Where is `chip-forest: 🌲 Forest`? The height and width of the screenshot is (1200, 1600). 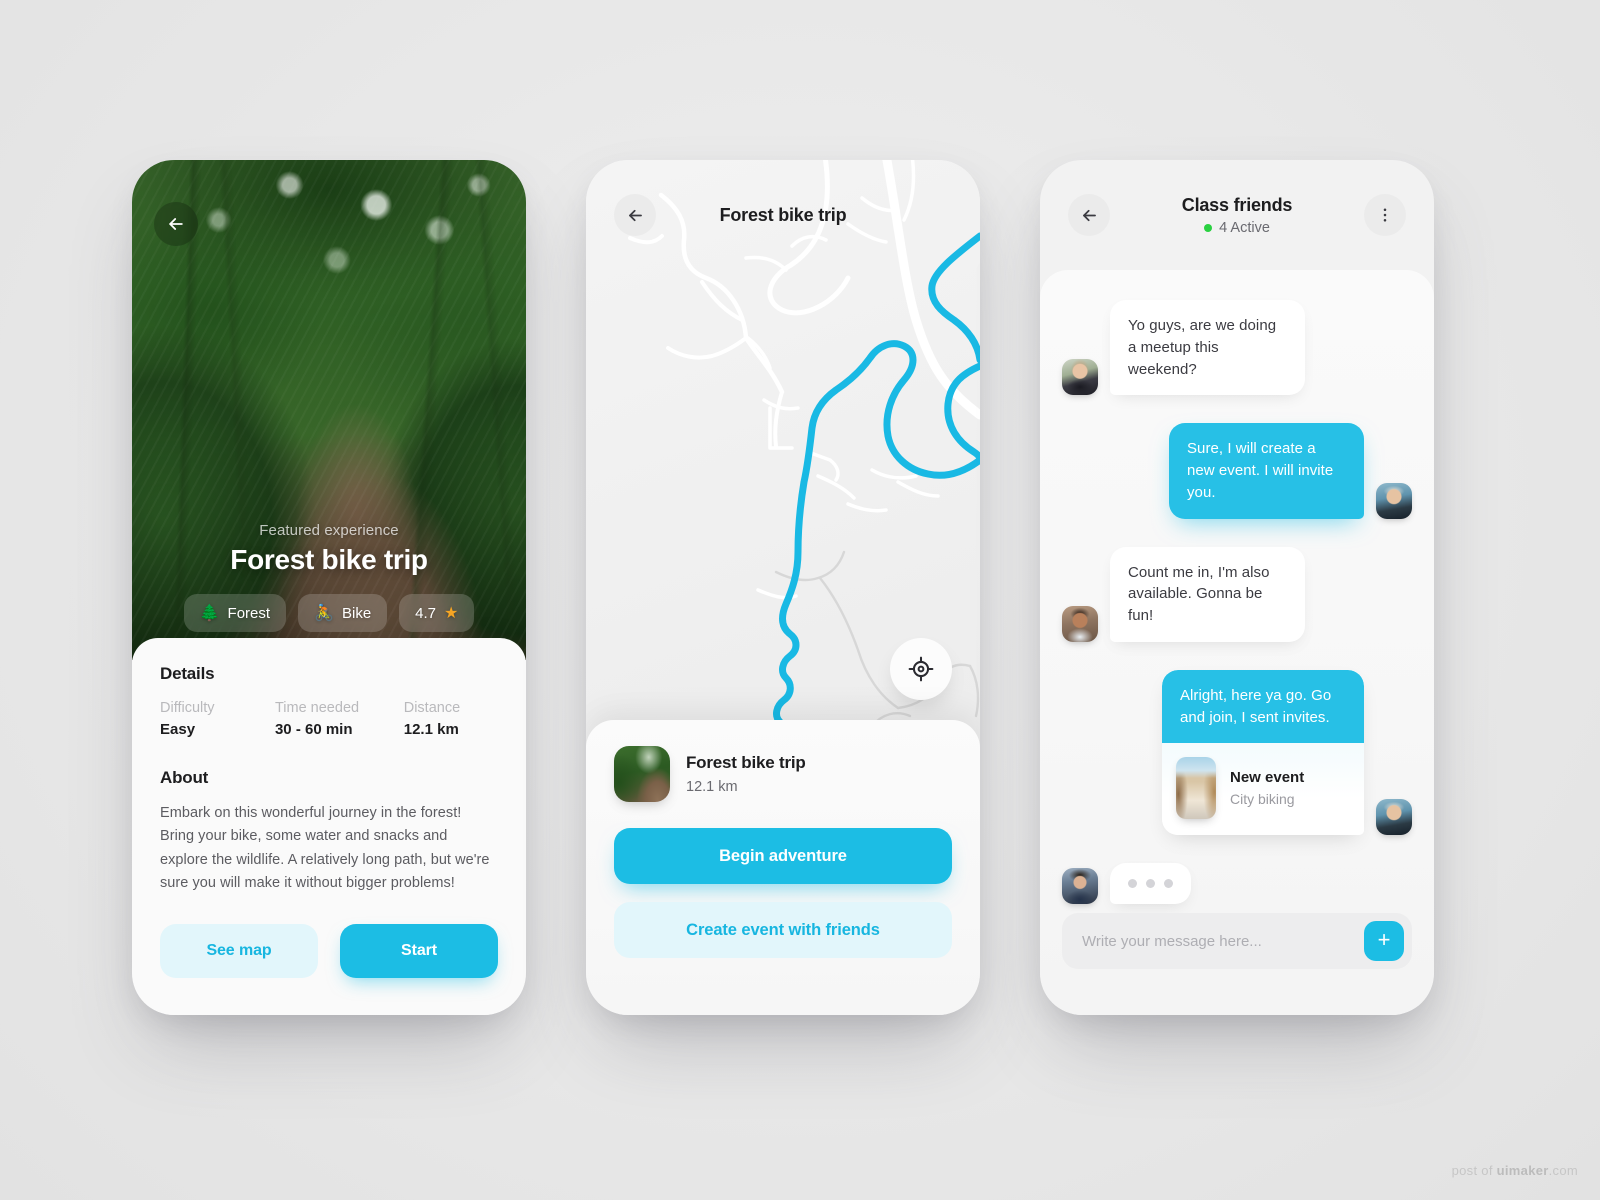 chip-forest: 🌲 Forest is located at coordinates (235, 613).